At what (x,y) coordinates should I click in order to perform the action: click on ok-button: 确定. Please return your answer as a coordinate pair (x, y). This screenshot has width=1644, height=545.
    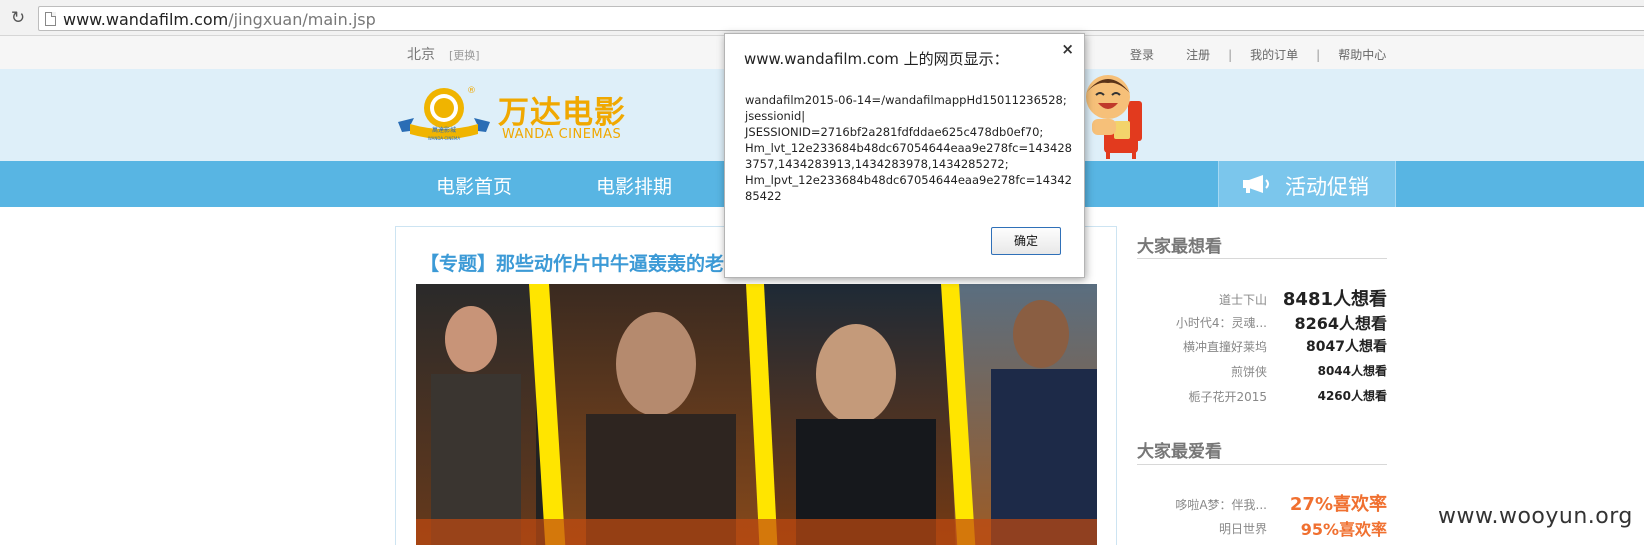
    Looking at the image, I should click on (1026, 241).